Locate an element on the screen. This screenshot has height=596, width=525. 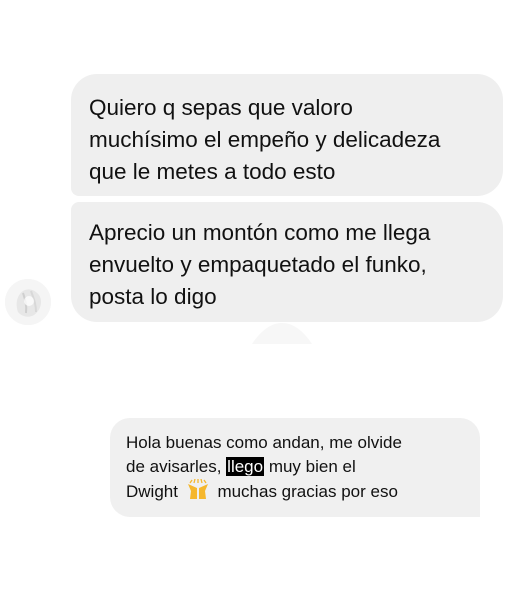
highlighted-word: llego is located at coordinates (245, 466).